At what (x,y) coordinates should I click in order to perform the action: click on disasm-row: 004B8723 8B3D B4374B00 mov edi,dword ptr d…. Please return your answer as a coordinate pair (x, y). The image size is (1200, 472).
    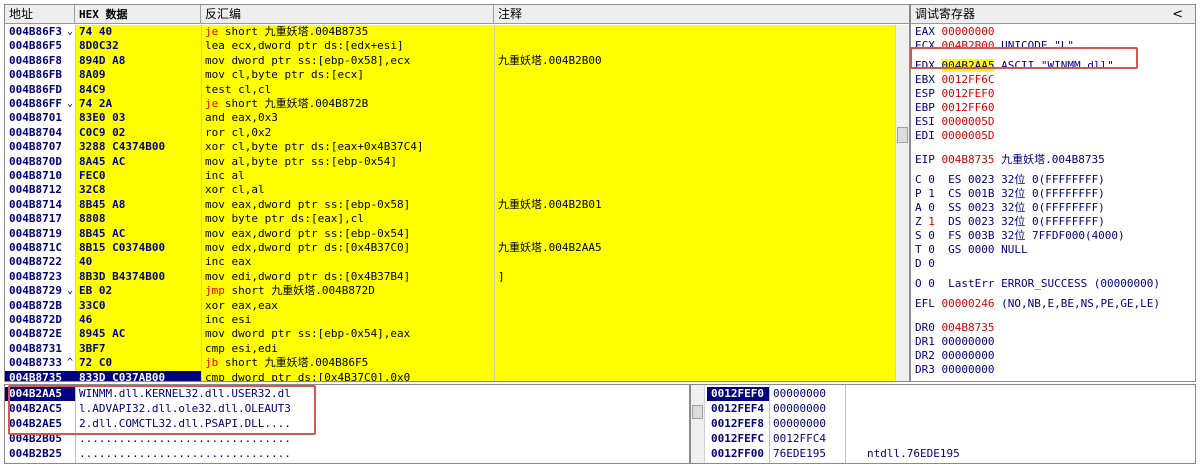
    Looking at the image, I should click on (451, 277).